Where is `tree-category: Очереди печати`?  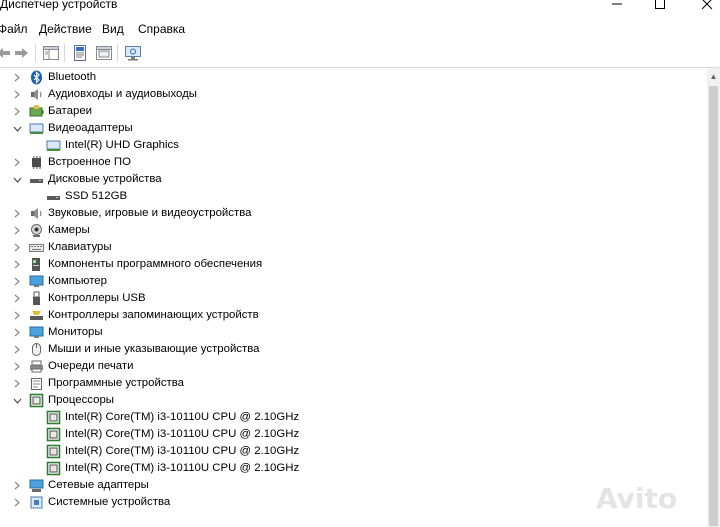 tree-category: Очереди печати is located at coordinates (352, 366).